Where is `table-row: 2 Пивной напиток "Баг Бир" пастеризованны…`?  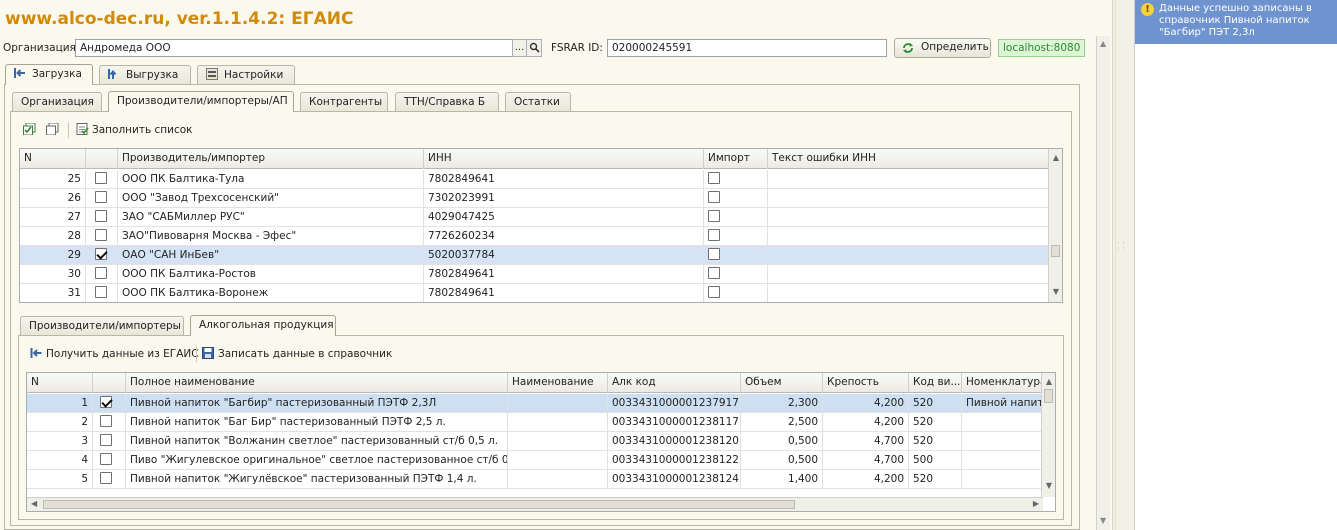 table-row: 2 Пивной напиток "Баг Бир" пастеризованны… is located at coordinates (535, 422).